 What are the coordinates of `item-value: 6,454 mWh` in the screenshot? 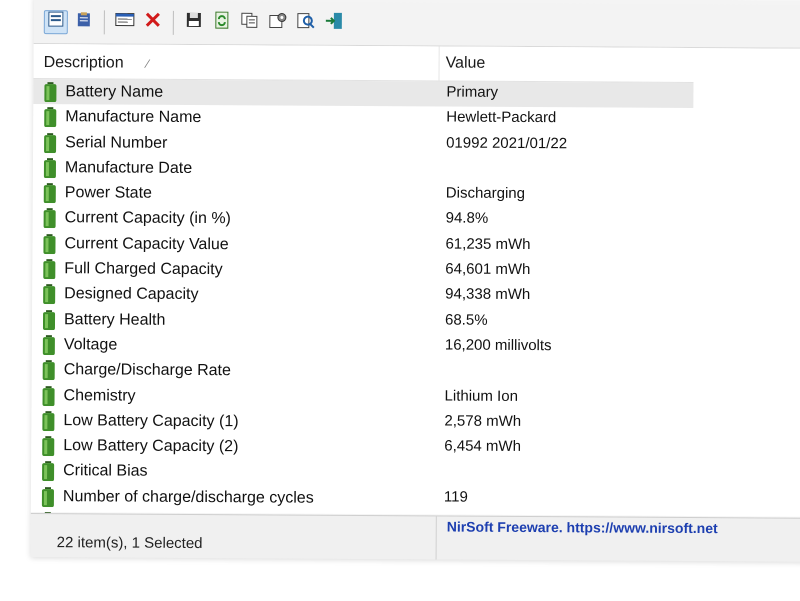 It's located at (483, 446).